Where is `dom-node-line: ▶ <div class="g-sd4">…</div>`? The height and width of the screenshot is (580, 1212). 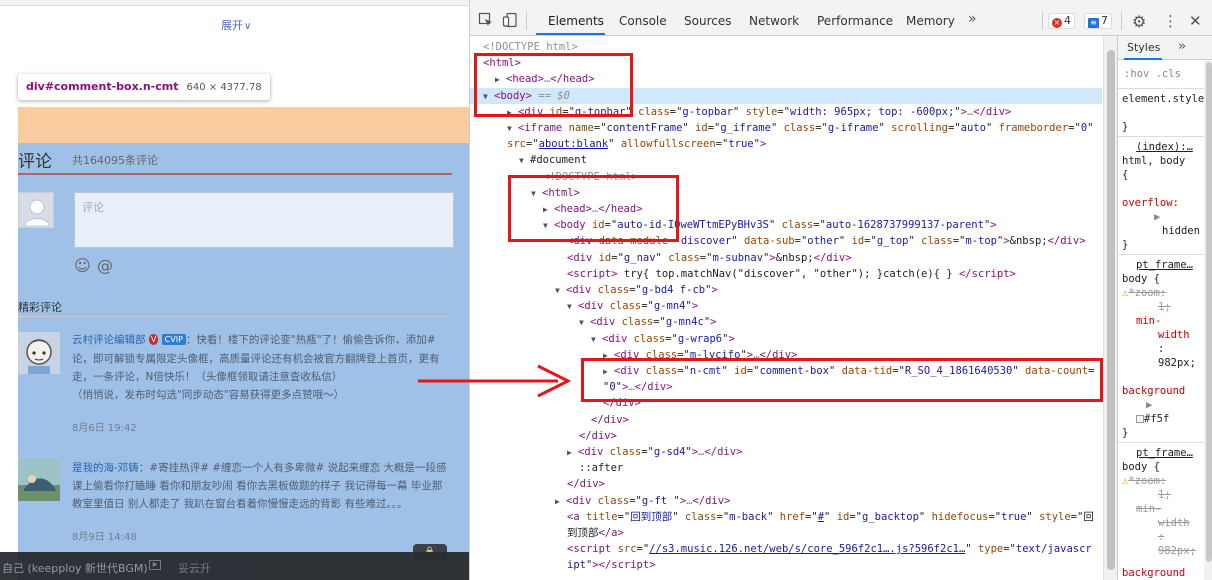
dom-node-line: ▶ <div class="g-sd4">…</div> is located at coordinates (606, 452).